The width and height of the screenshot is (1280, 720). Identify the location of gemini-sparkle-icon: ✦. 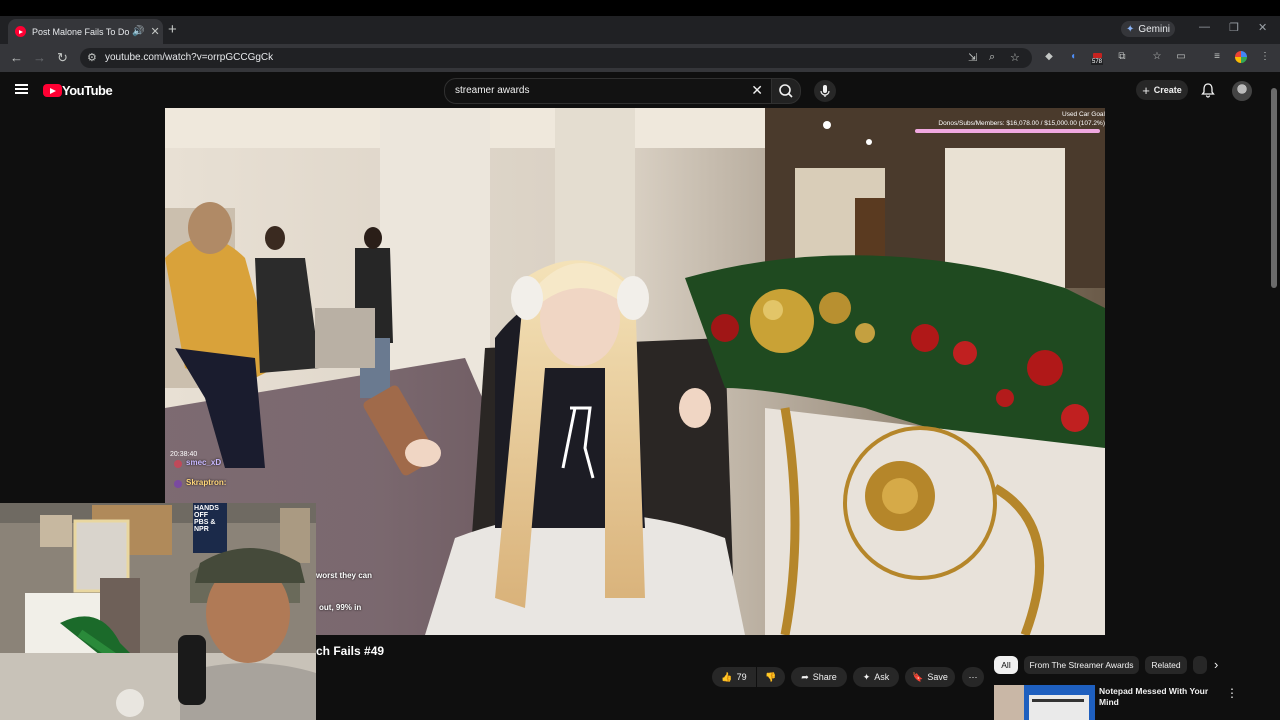
(1130, 29).